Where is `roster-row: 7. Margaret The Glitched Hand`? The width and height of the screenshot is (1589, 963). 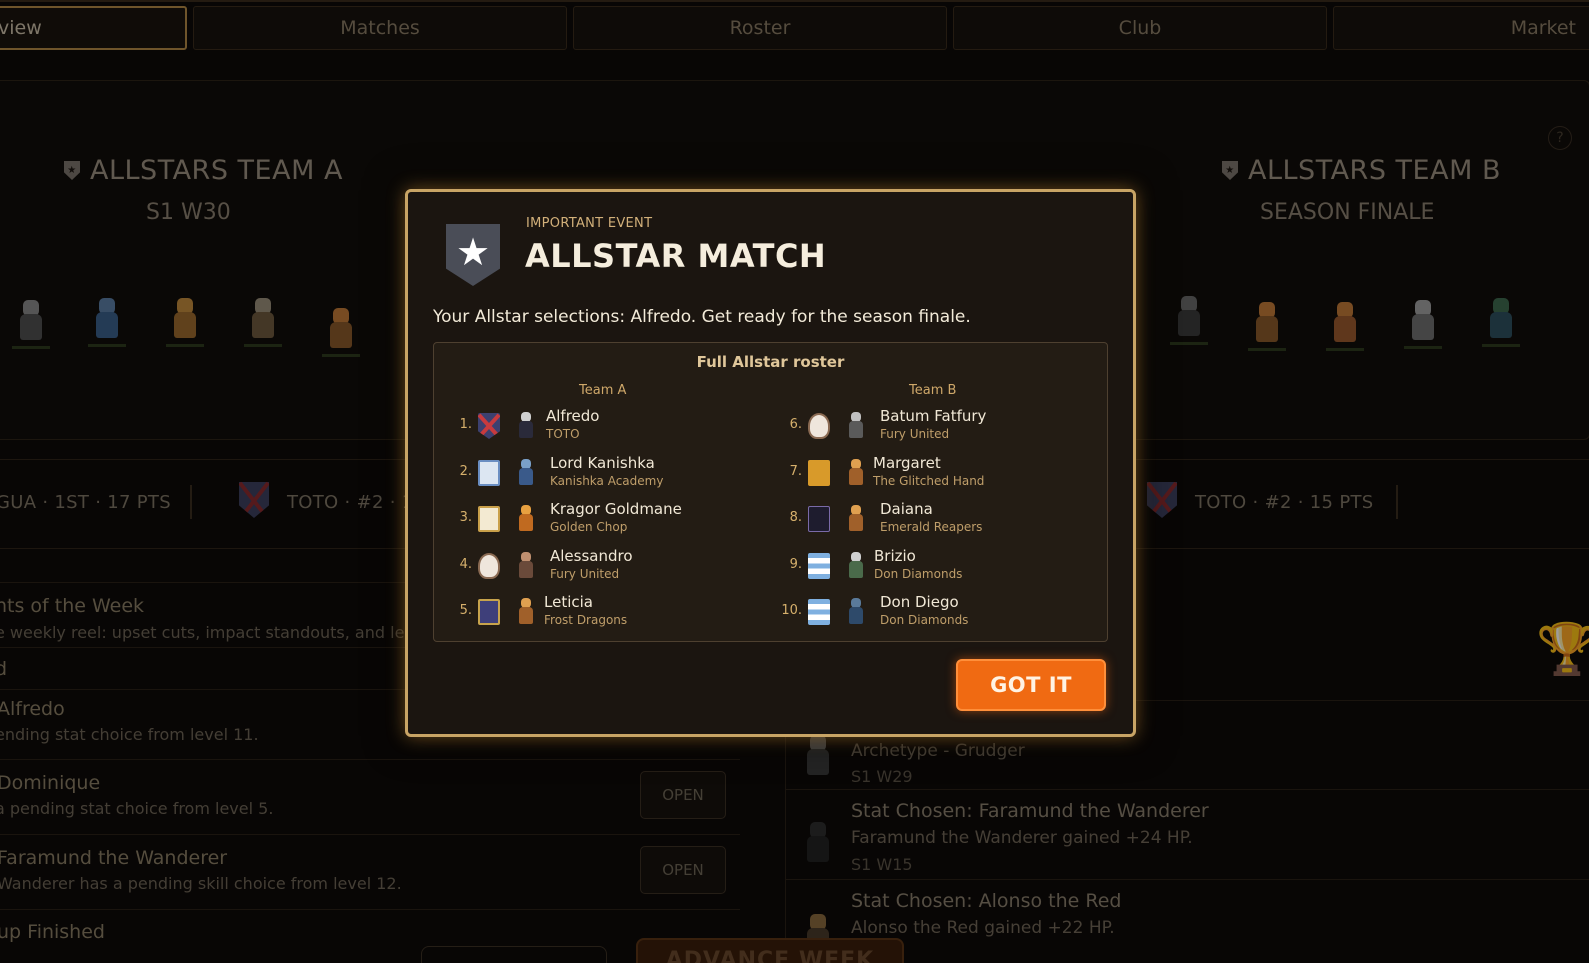
roster-row: 7. Margaret The Glitched Hand is located at coordinates (771, 472).